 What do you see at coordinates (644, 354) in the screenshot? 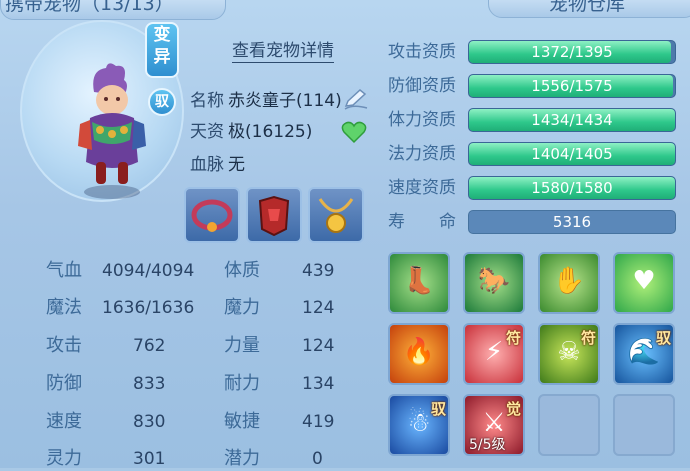
I see `skill-slot: 🌊 驭` at bounding box center [644, 354].